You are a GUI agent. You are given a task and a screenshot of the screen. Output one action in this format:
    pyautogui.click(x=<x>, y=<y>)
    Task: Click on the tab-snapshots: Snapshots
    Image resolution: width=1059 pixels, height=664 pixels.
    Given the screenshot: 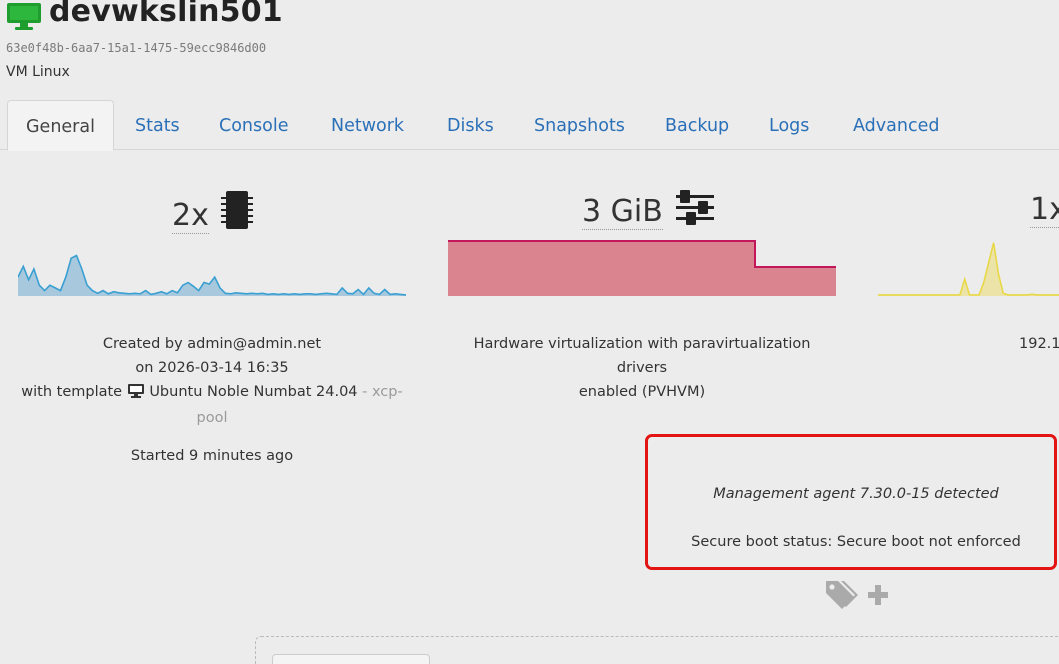 What is the action you would take?
    pyautogui.click(x=579, y=125)
    